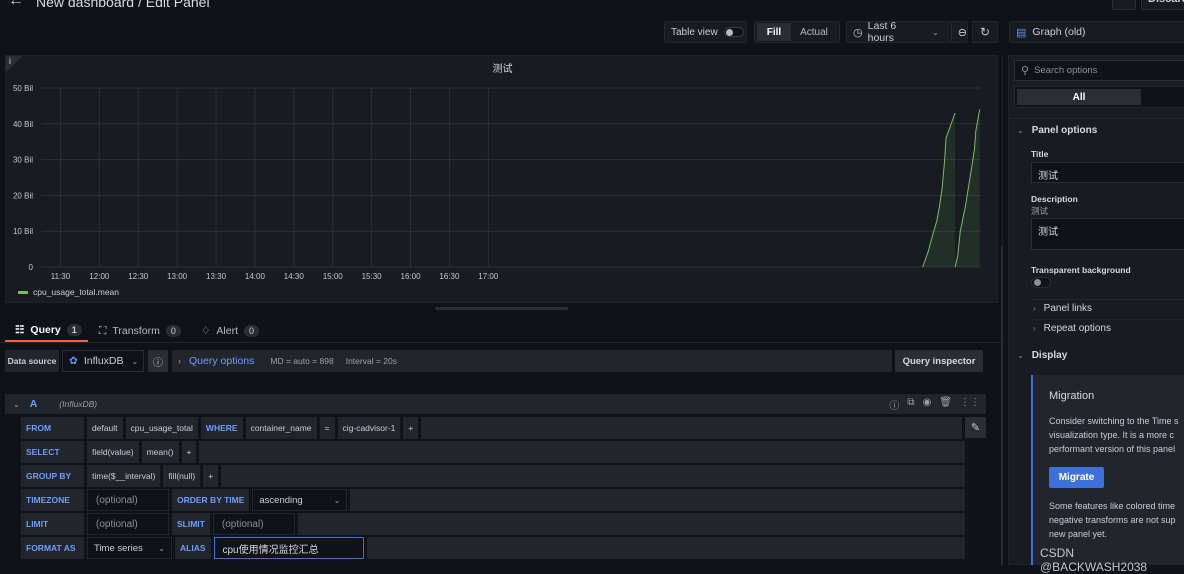  What do you see at coordinates (288, 548) in the screenshot?
I see `alias-input: cpu使用情况监控汇总` at bounding box center [288, 548].